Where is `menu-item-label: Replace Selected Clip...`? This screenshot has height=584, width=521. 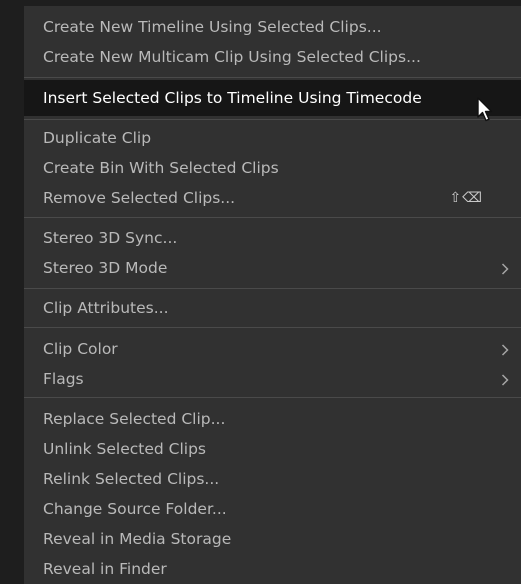 menu-item-label: Replace Selected Clip... is located at coordinates (134, 419).